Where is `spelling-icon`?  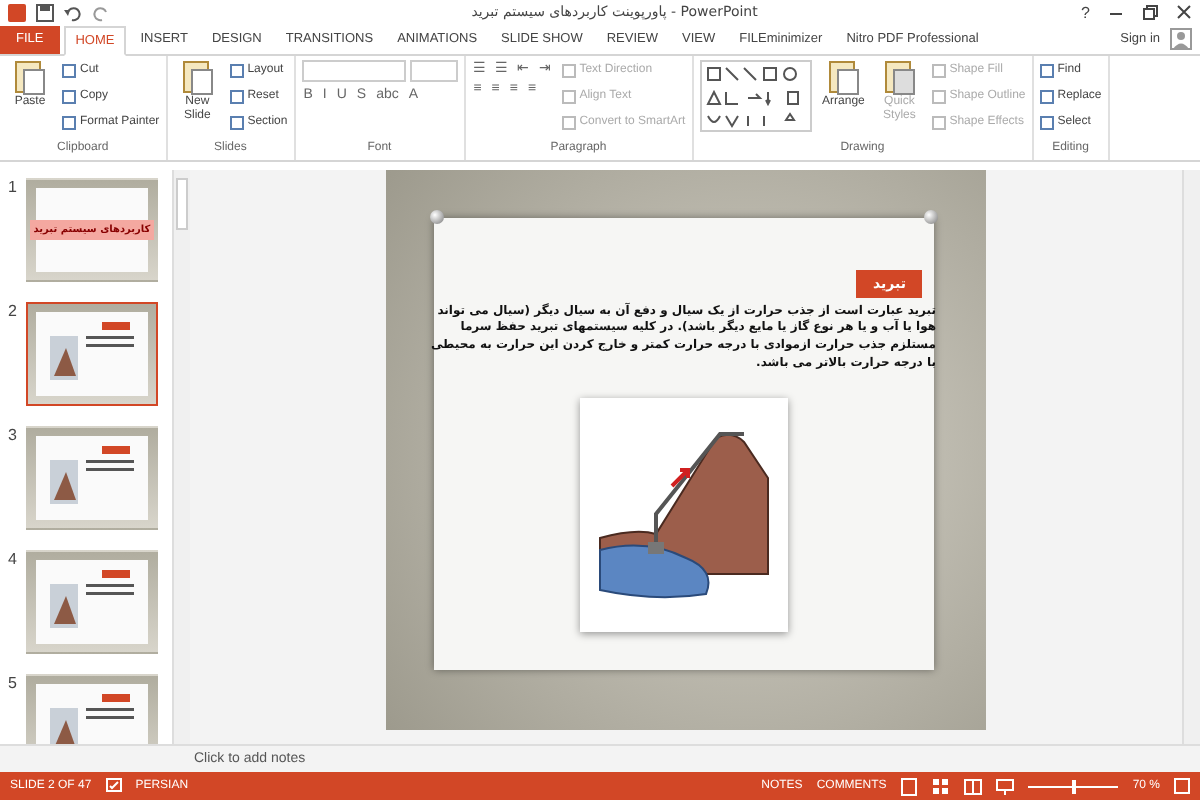 spelling-icon is located at coordinates (113, 786).